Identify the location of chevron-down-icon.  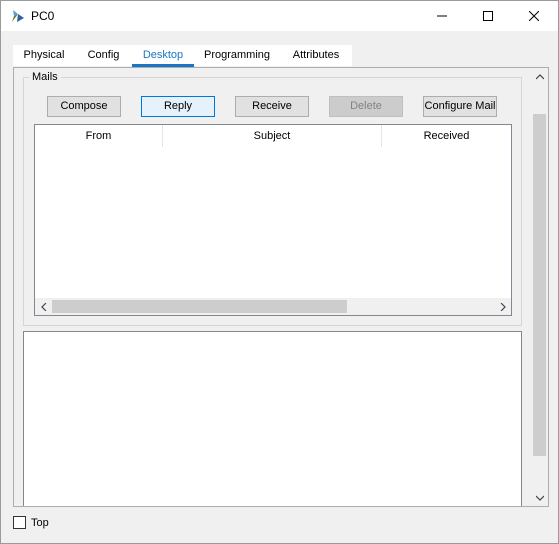
(539, 498).